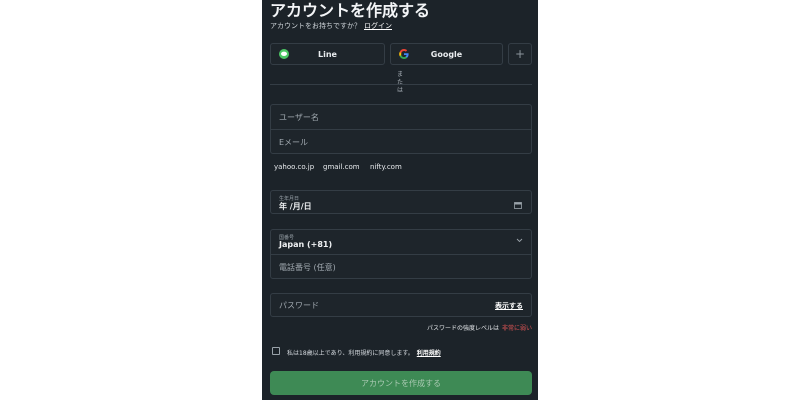  I want to click on calendar-icon, so click(518, 205).